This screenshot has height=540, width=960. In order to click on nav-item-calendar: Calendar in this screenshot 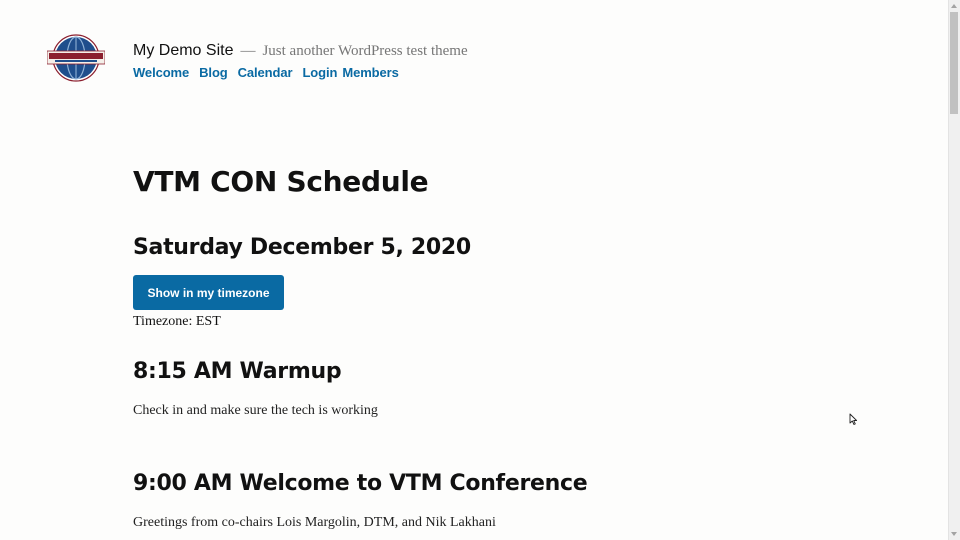, I will do `click(265, 72)`.